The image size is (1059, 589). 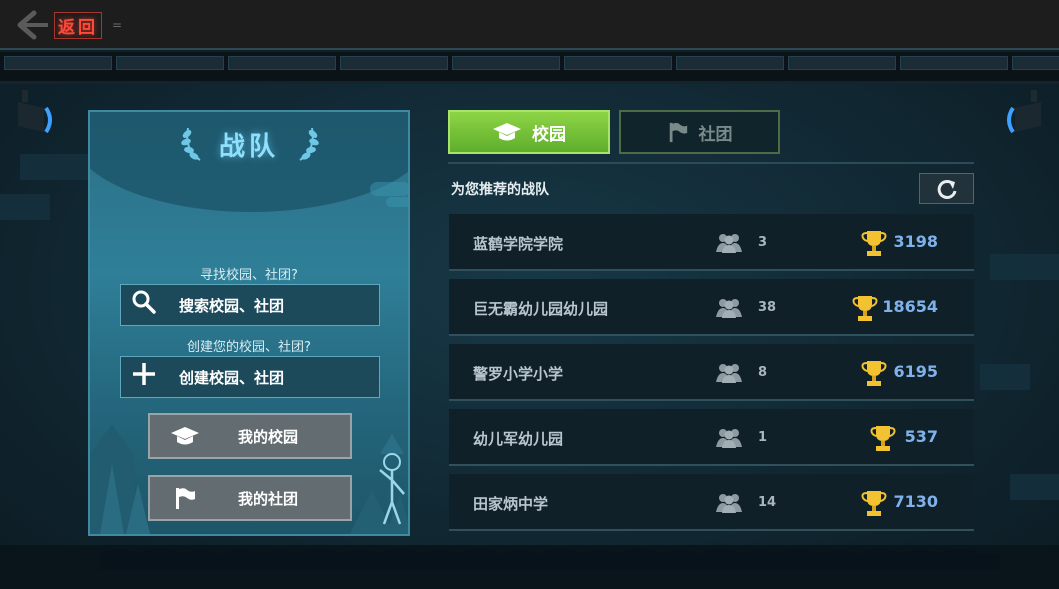 What do you see at coordinates (711, 372) in the screenshot?
I see `team-row: 警罗小学小学 8 6195` at bounding box center [711, 372].